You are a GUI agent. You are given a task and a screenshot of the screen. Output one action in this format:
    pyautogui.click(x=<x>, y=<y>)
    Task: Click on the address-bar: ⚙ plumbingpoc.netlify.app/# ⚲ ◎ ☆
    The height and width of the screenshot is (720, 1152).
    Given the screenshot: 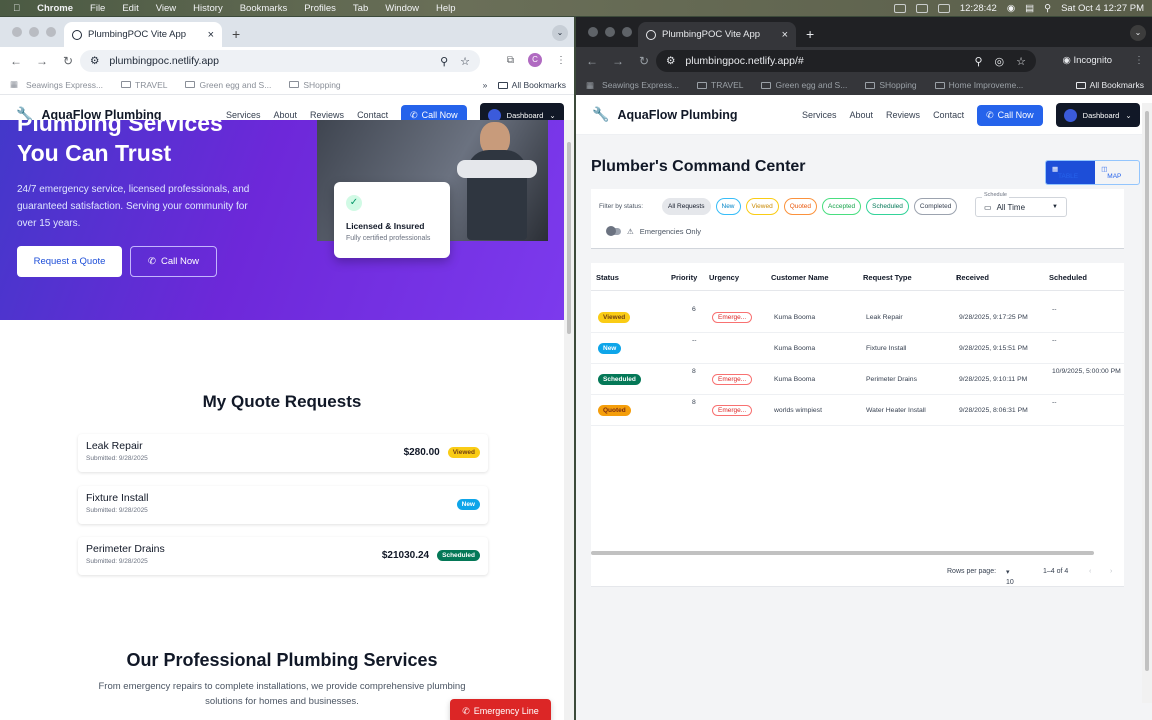 What is the action you would take?
    pyautogui.click(x=846, y=61)
    